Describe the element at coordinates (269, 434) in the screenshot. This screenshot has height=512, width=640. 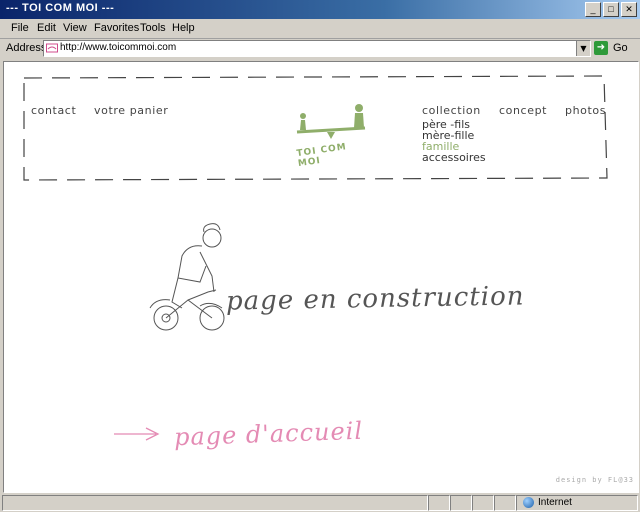
I see `homepage-link: page d'accueil` at that location.